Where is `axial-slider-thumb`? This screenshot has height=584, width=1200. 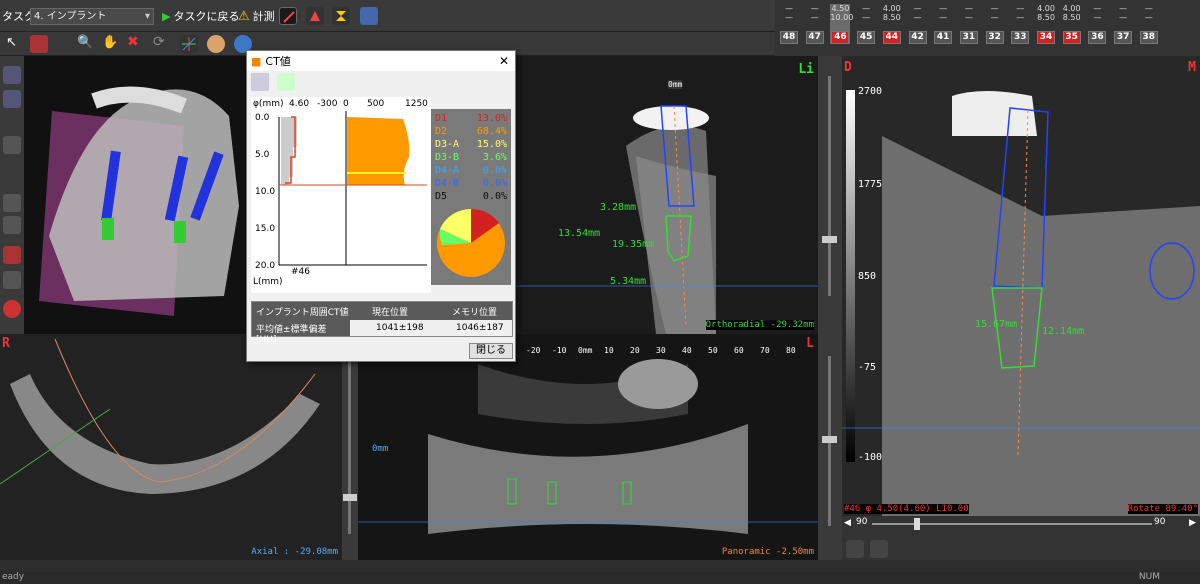
axial-slider-thumb is located at coordinates (350, 497).